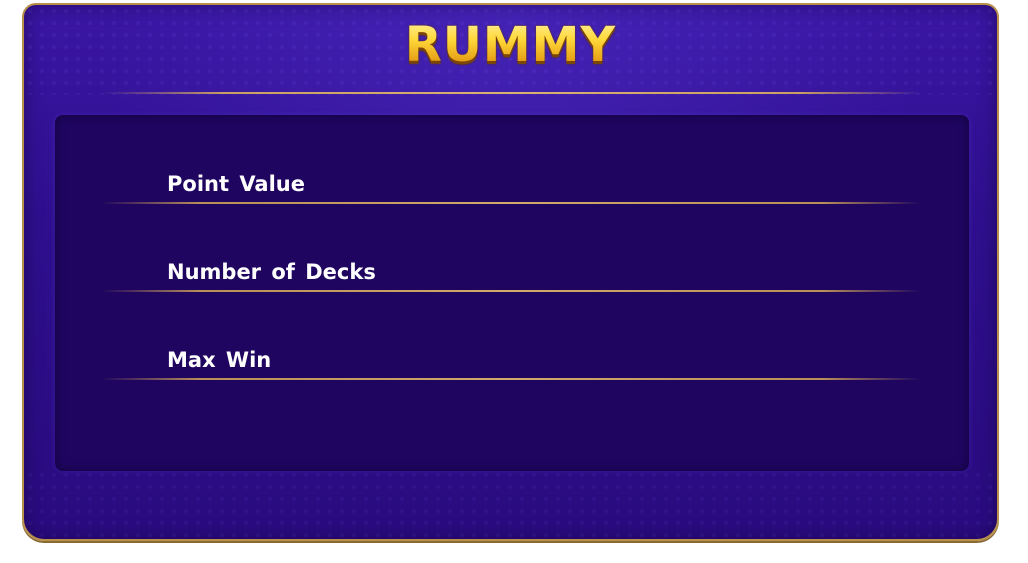  Describe the element at coordinates (512, 192) in the screenshot. I see `info-row-point-value: Point Value` at that location.